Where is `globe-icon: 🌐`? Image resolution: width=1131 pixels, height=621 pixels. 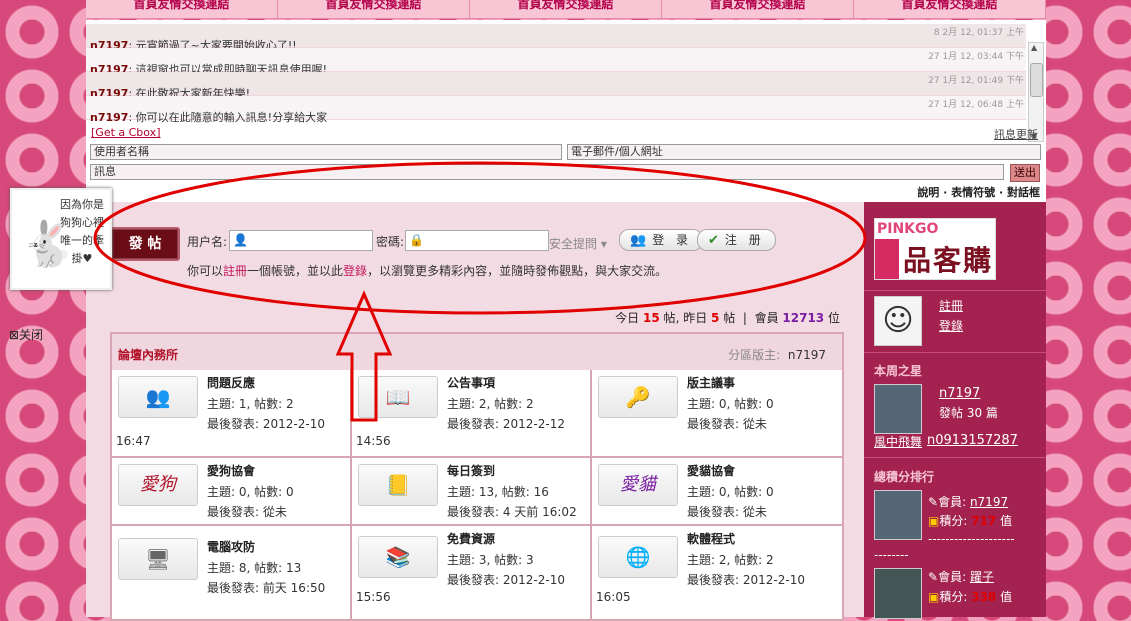 globe-icon: 🌐 is located at coordinates (638, 557).